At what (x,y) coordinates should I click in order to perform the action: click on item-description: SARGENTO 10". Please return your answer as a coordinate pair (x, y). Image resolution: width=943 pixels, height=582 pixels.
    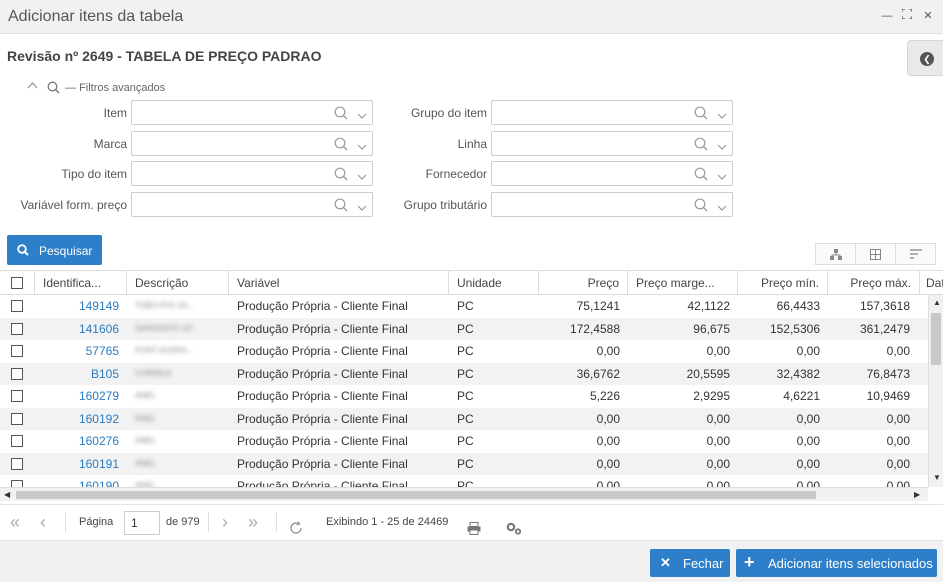
    Looking at the image, I should click on (164, 328).